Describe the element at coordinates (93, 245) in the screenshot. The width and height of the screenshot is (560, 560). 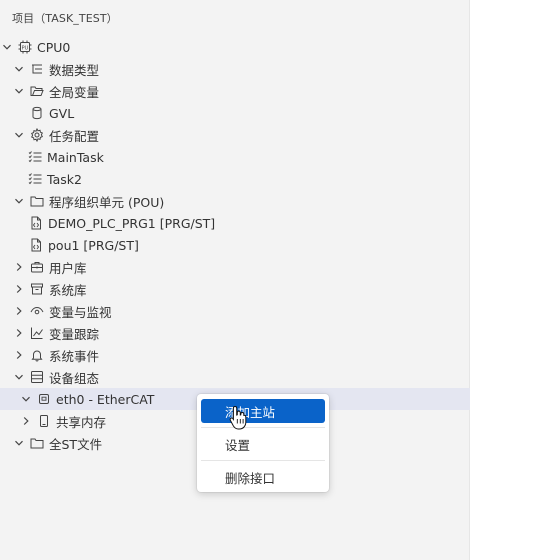
I see `tree-item-label: pou1 [PRG/ST]` at that location.